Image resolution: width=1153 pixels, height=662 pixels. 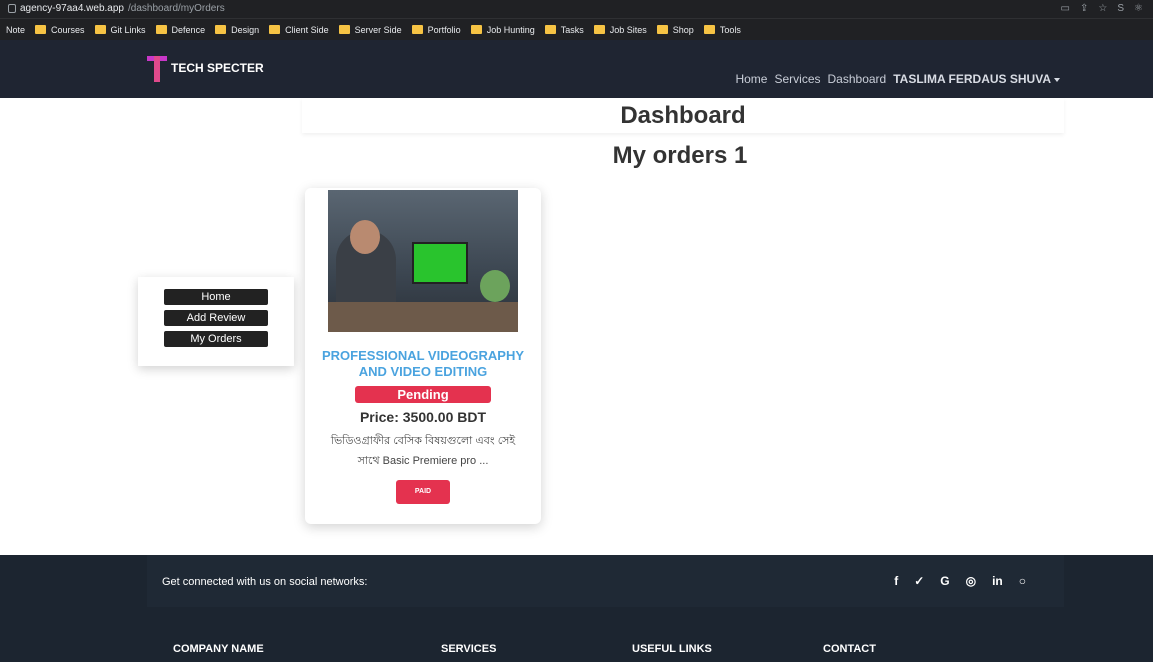 I want to click on bookmark-folder: Client Side, so click(x=299, y=30).